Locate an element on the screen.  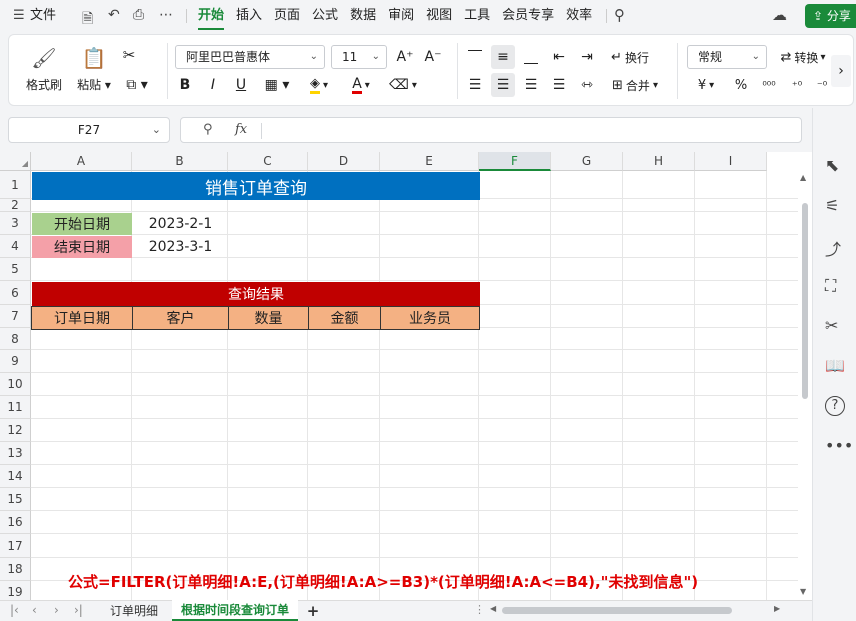
column-header-I: I is located at coordinates (731, 161).